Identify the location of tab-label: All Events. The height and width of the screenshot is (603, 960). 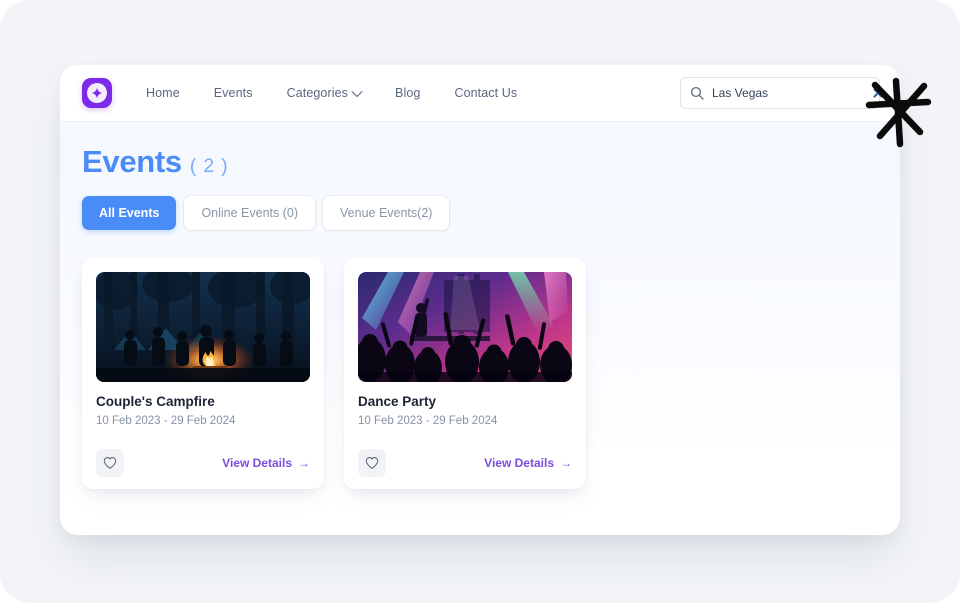
(129, 213).